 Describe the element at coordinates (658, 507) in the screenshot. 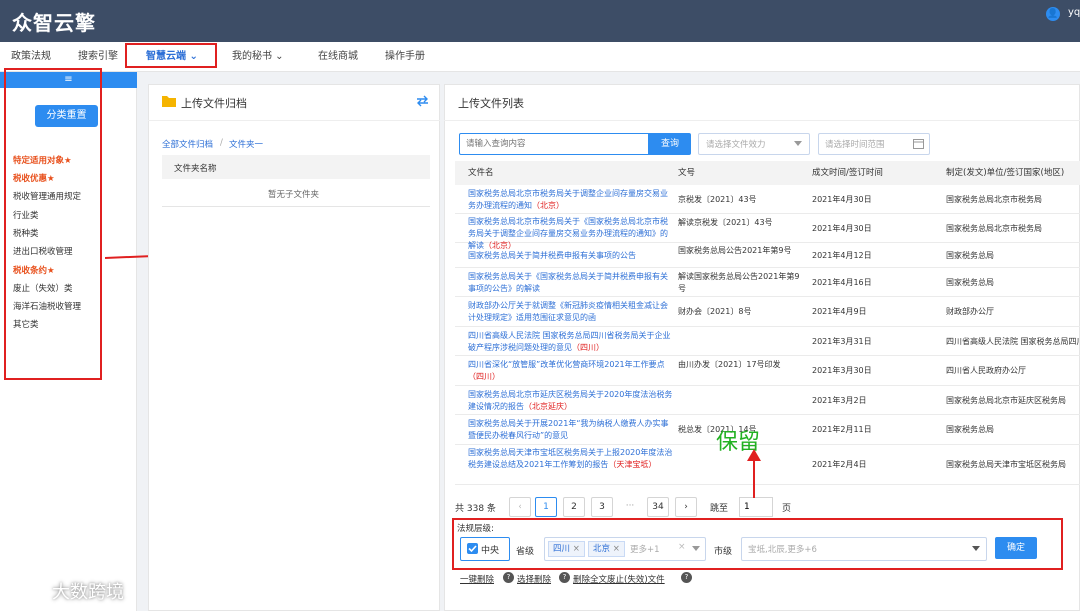

I see `pager-page-34: 34` at that location.